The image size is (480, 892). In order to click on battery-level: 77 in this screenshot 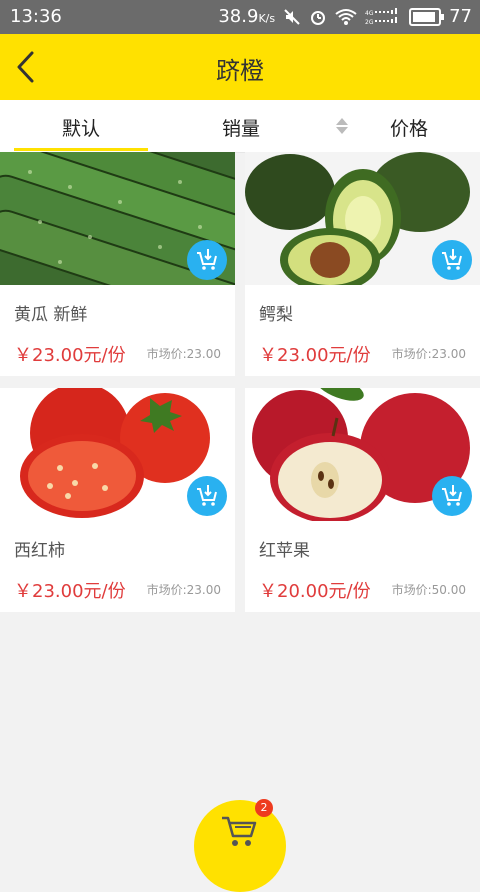, I will do `click(460, 16)`.